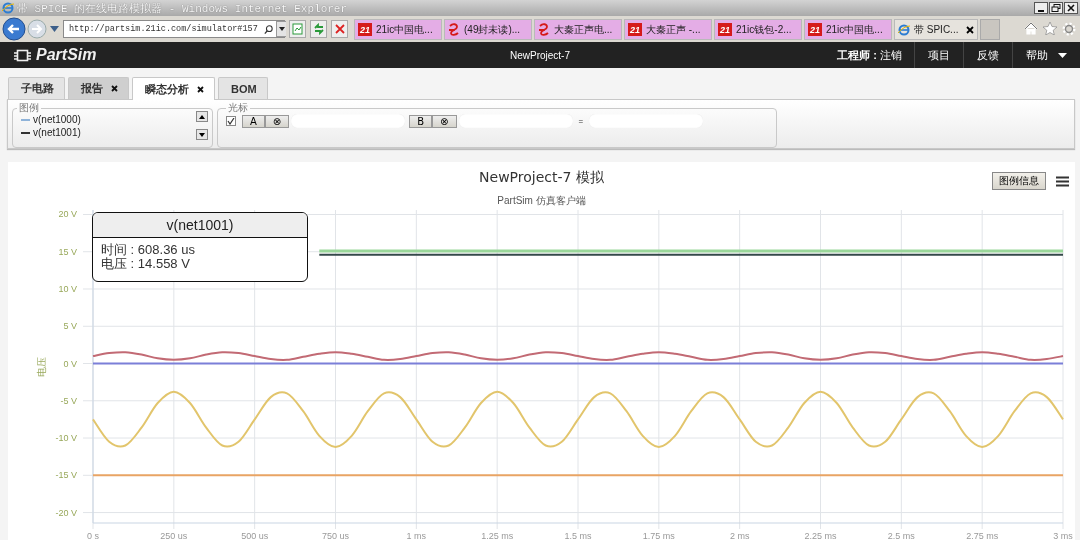  What do you see at coordinates (297, 29) in the screenshot?
I see `chart-page-icon` at bounding box center [297, 29].